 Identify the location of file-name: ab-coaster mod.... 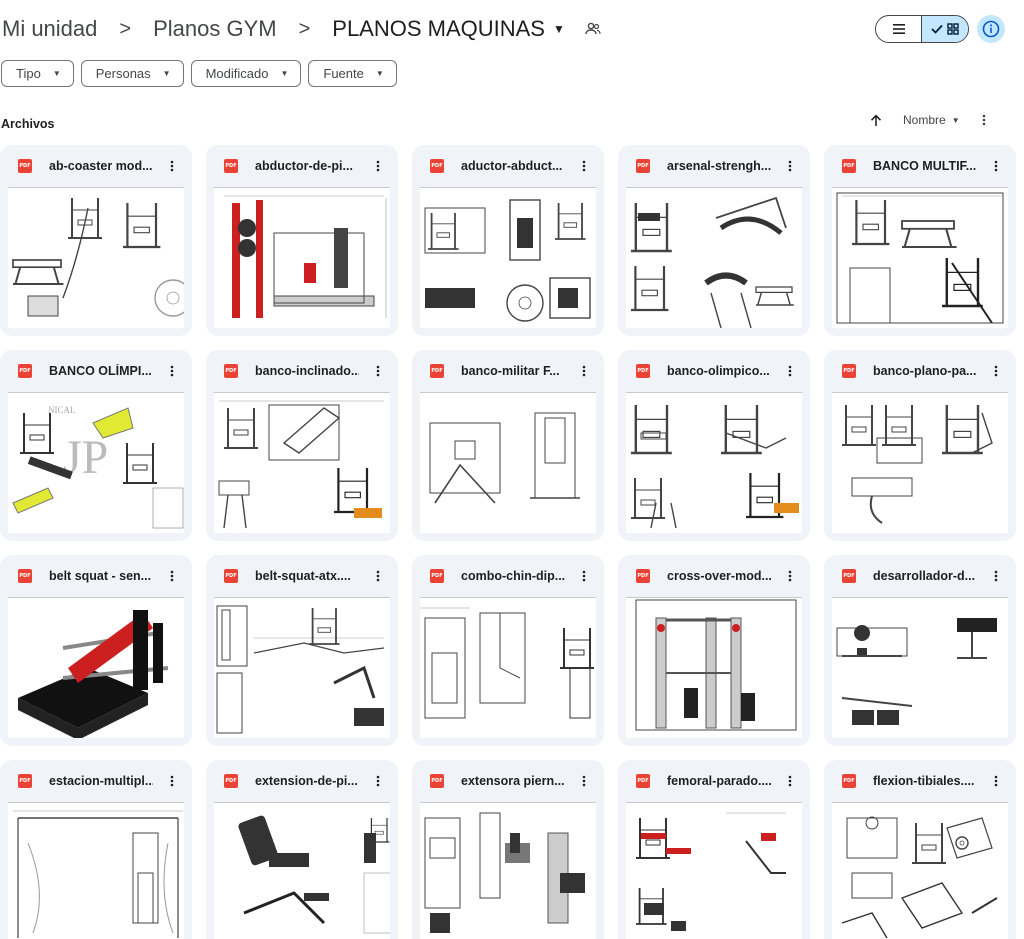
(101, 166).